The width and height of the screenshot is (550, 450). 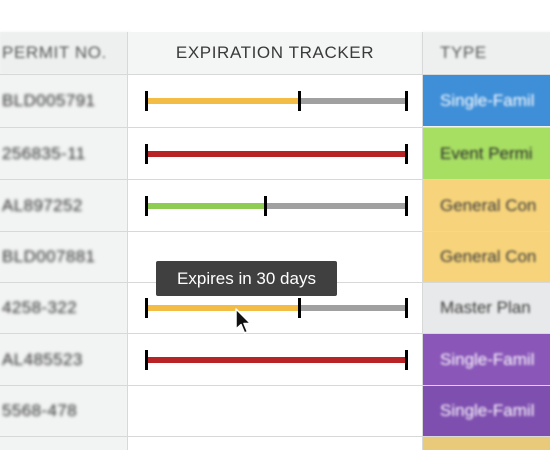 I want to click on header-type: TYPE, so click(x=486, y=53).